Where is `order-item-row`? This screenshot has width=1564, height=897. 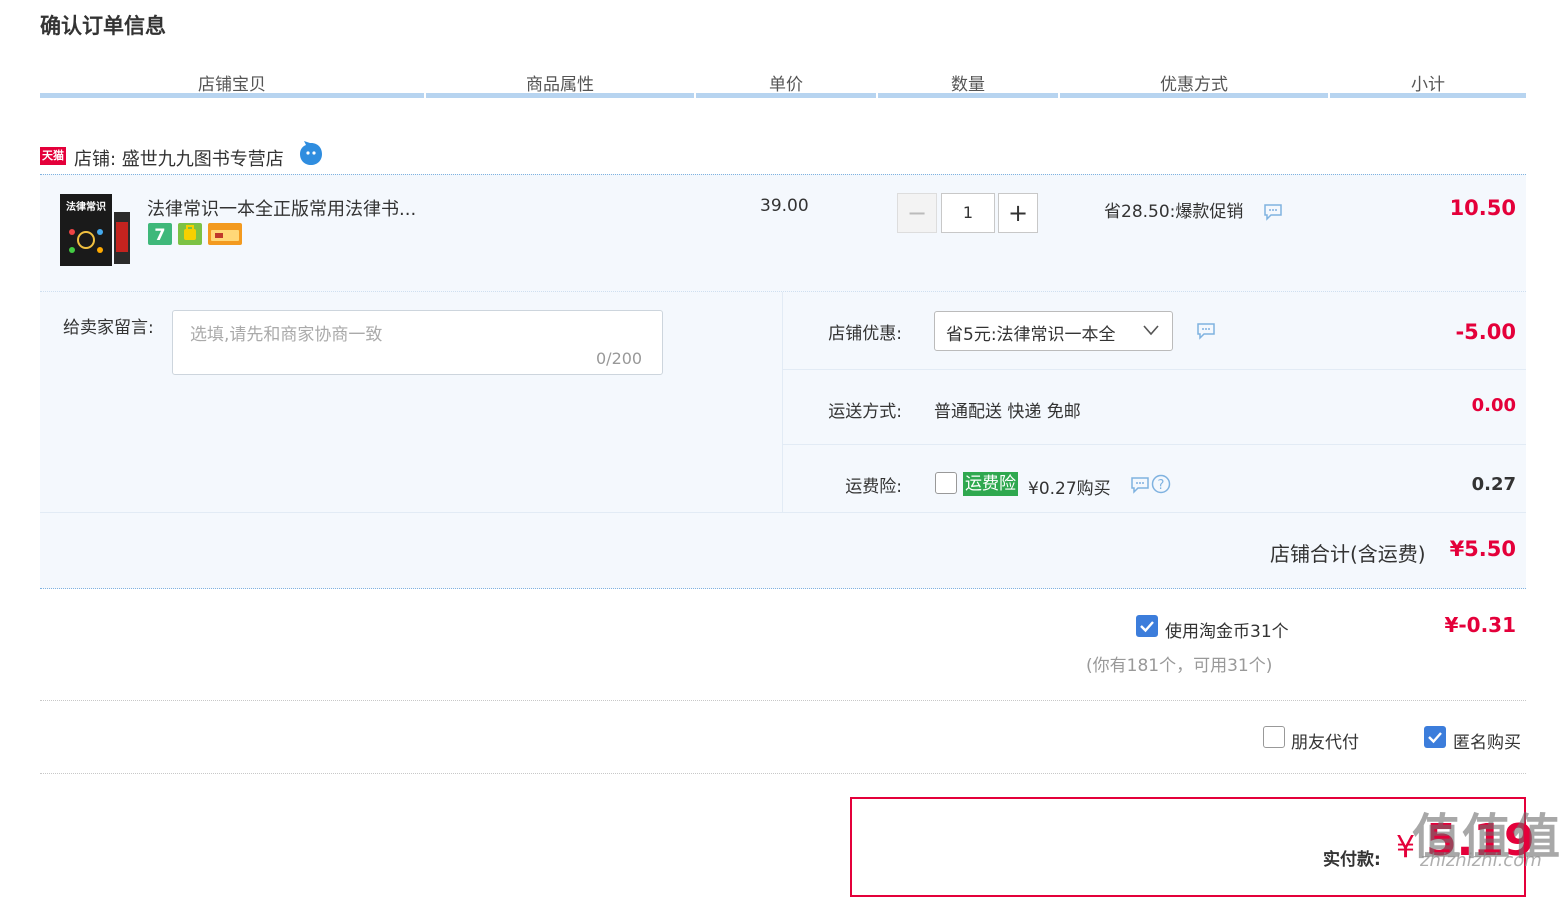
order-item-row is located at coordinates (783, 233).